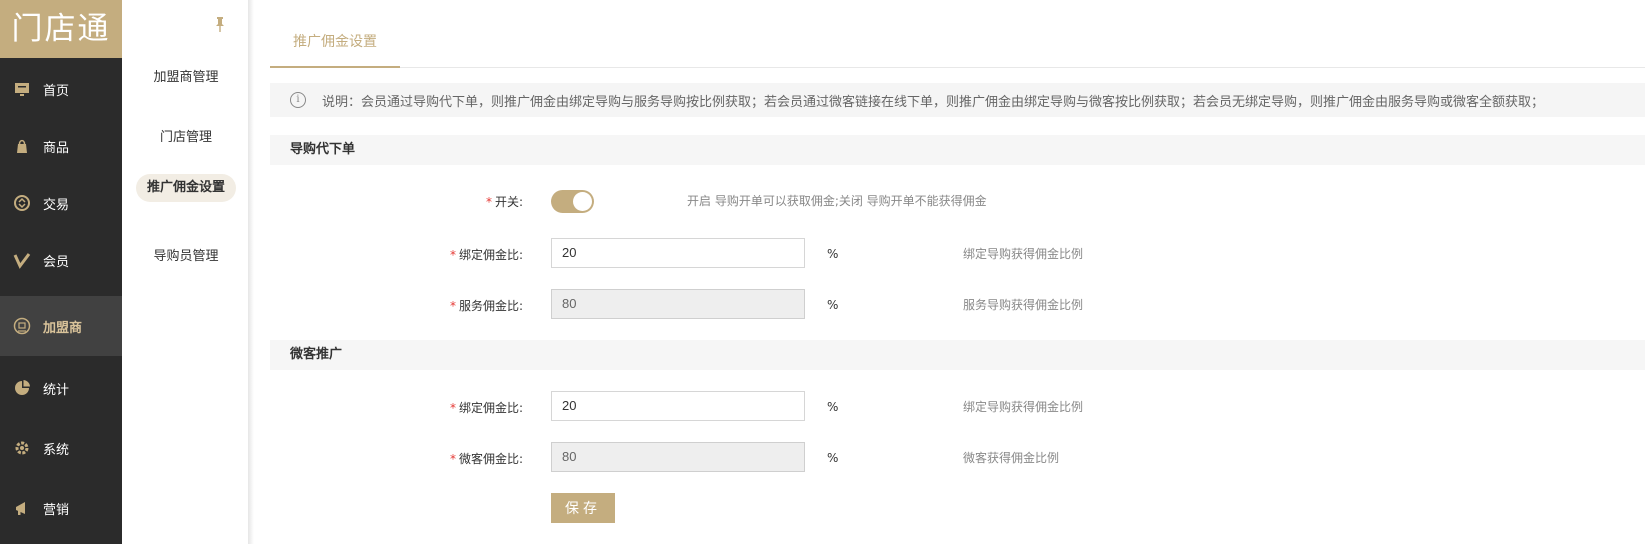 This screenshot has height=544, width=1645. Describe the element at coordinates (582, 201) in the screenshot. I see `toggle-knob` at that location.